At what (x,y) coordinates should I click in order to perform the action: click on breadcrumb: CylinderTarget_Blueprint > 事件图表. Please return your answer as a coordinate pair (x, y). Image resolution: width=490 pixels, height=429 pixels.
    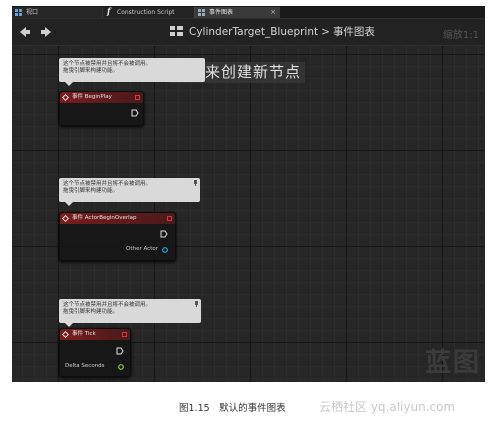
    Looking at the image, I should click on (272, 32).